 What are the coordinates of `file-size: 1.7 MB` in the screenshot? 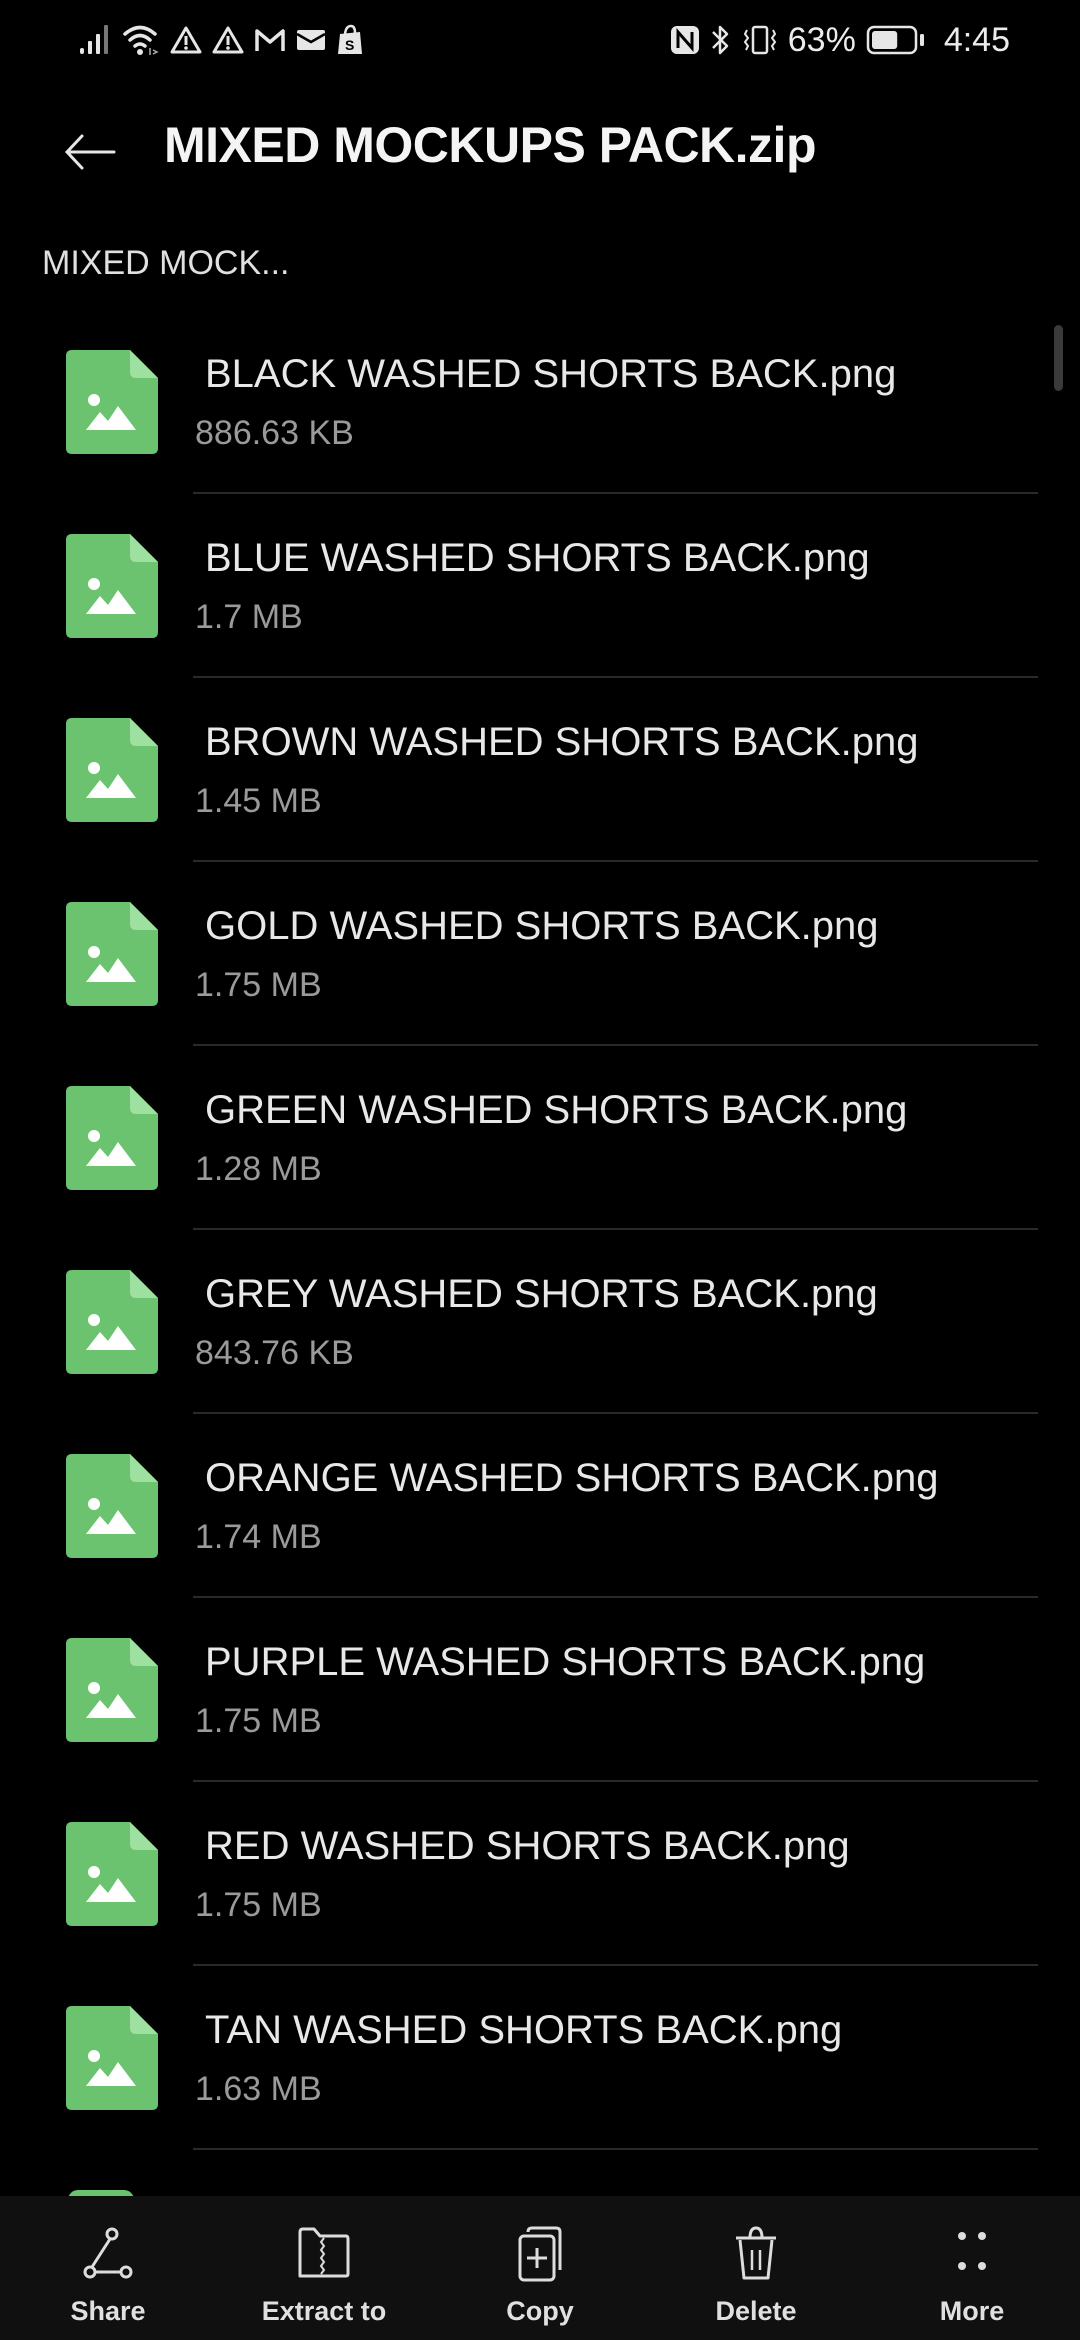 It's located at (249, 617).